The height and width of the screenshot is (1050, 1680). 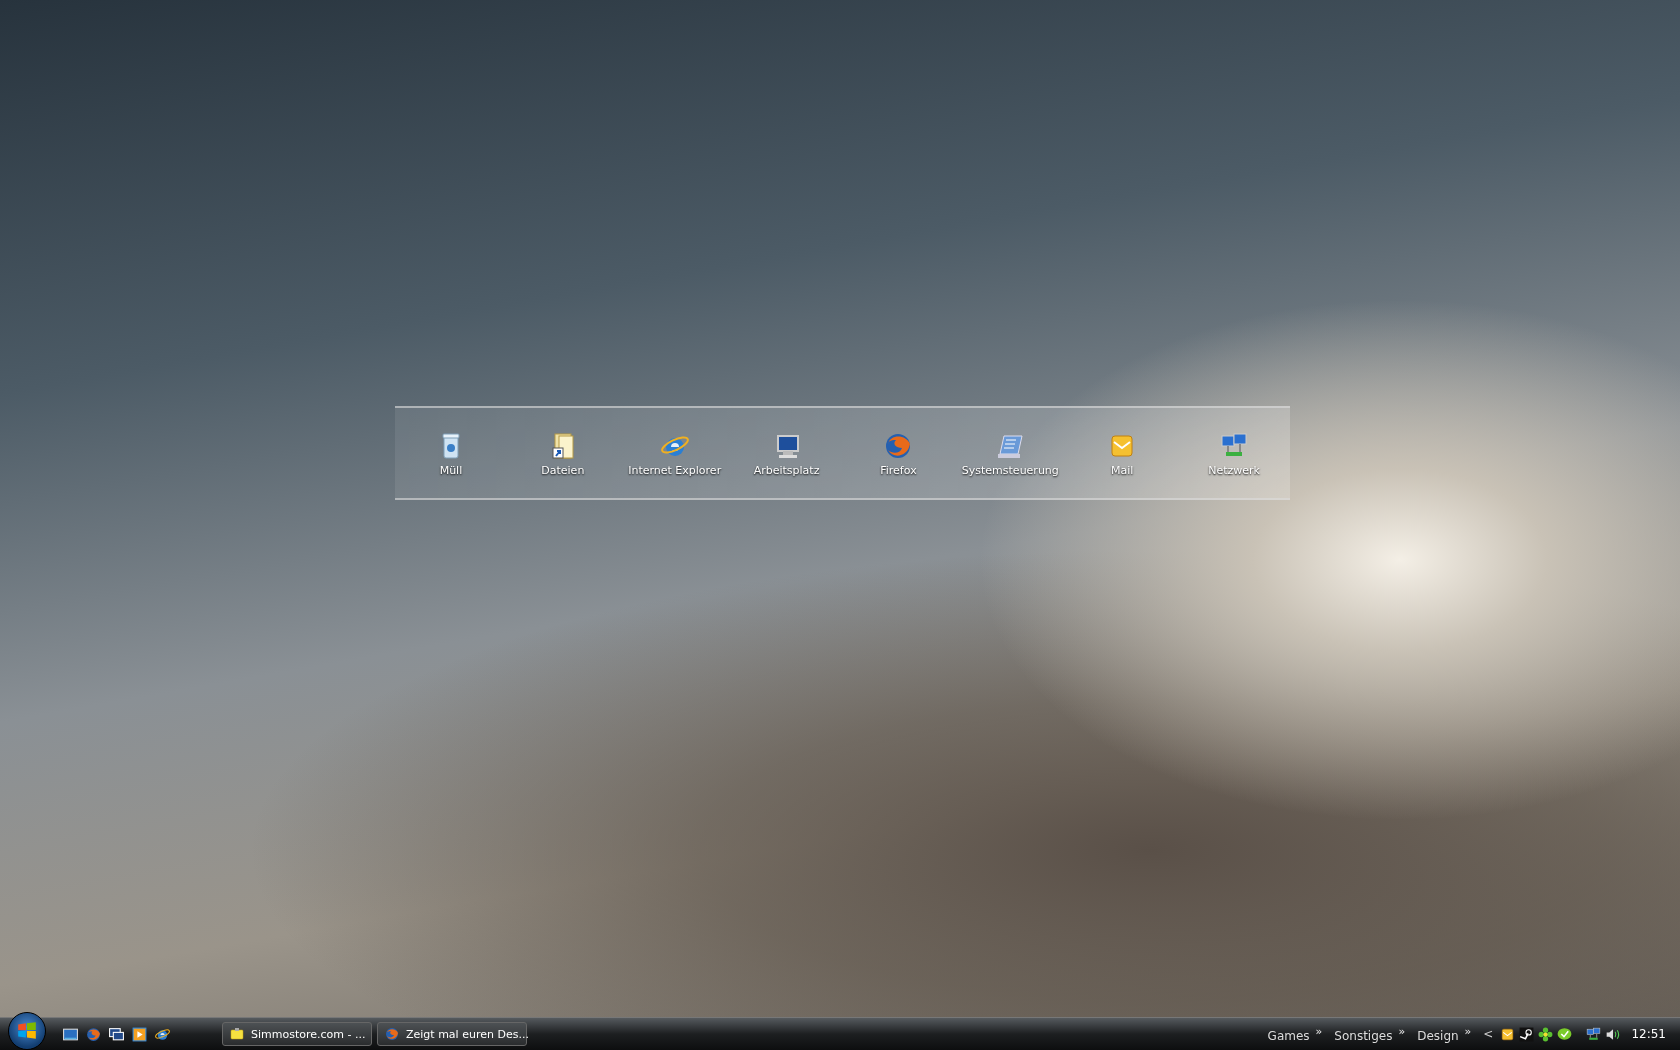 I want to click on notepad-icon, so click(x=237, y=1034).